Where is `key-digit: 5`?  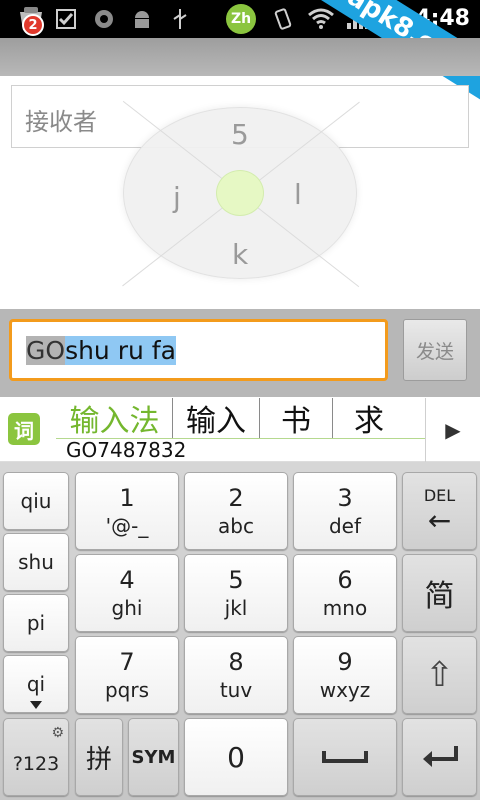
key-digit: 5 is located at coordinates (236, 580).